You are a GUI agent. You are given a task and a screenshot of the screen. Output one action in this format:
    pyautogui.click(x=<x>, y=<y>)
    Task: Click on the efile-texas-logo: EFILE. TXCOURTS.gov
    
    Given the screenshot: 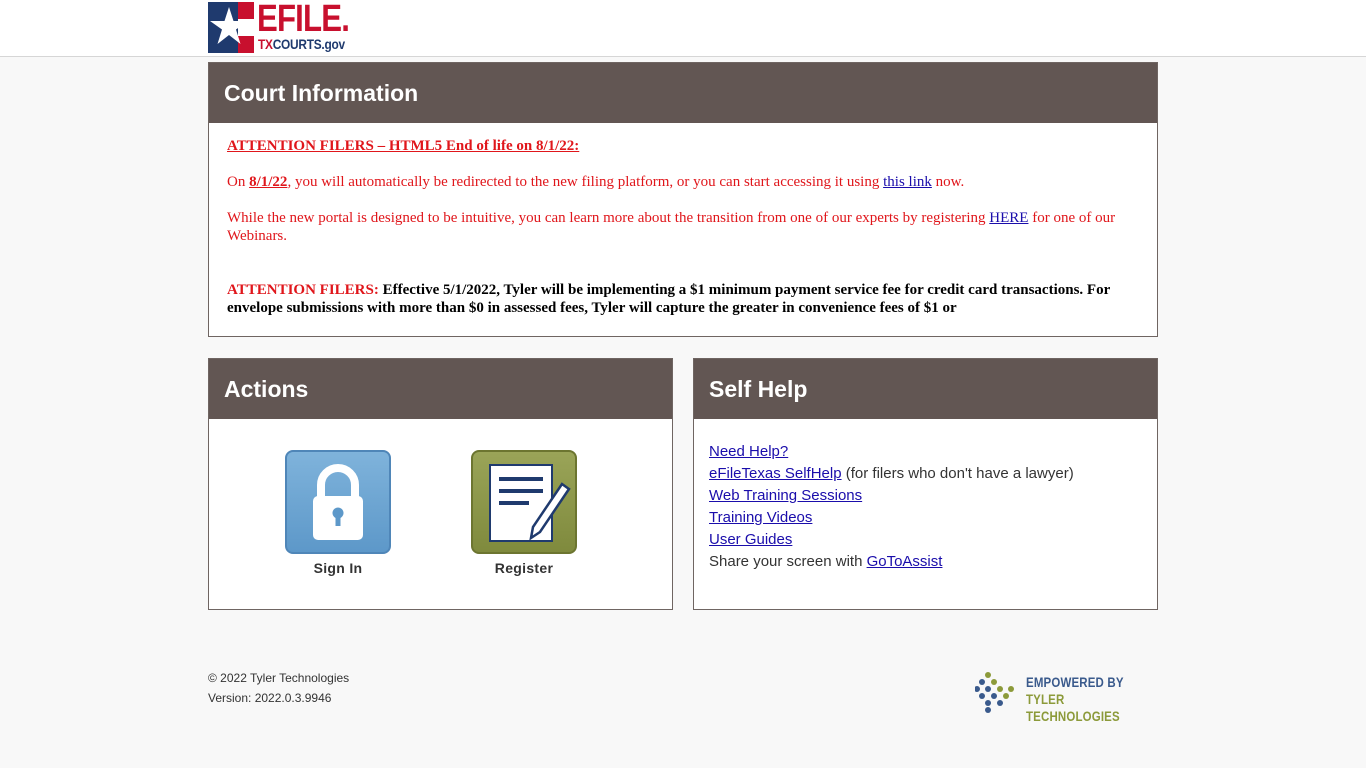 What is the action you would take?
    pyautogui.click(x=283, y=27)
    